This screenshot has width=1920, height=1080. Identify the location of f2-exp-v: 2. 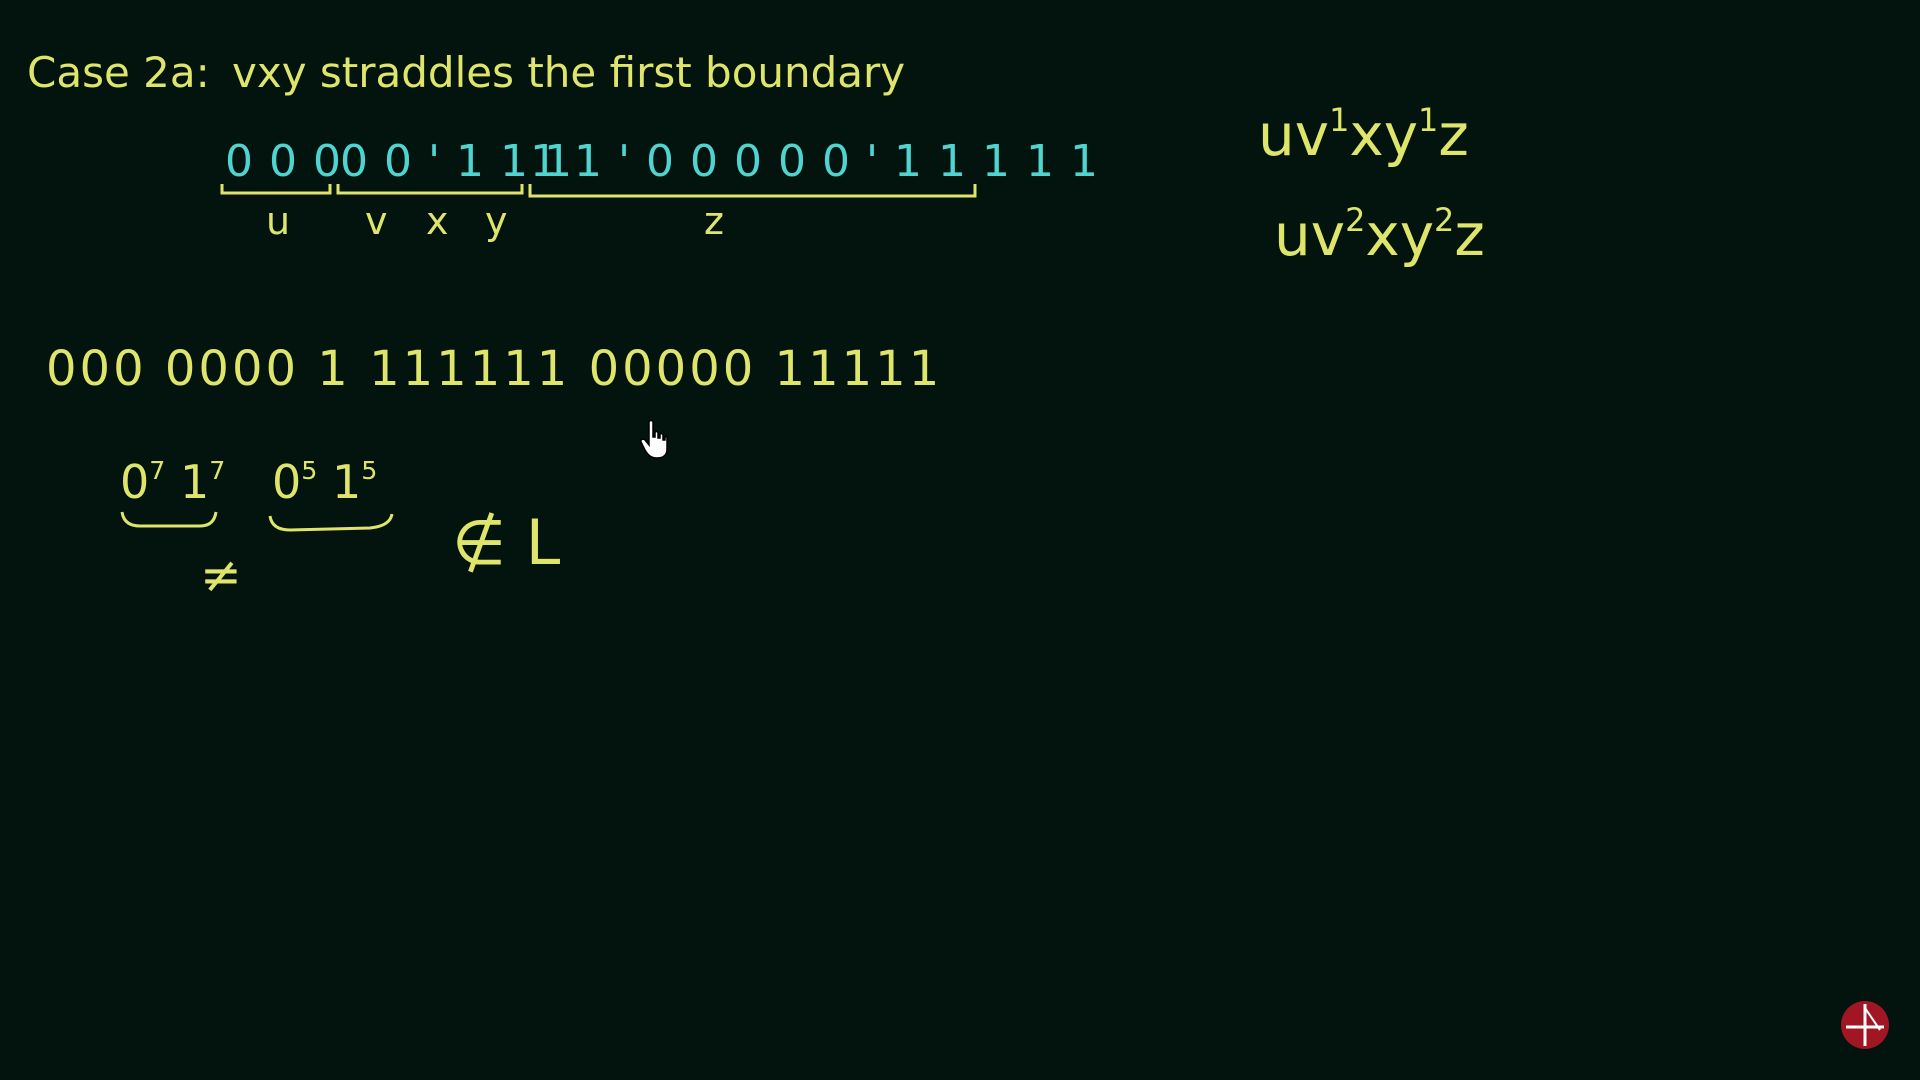
(1355, 220).